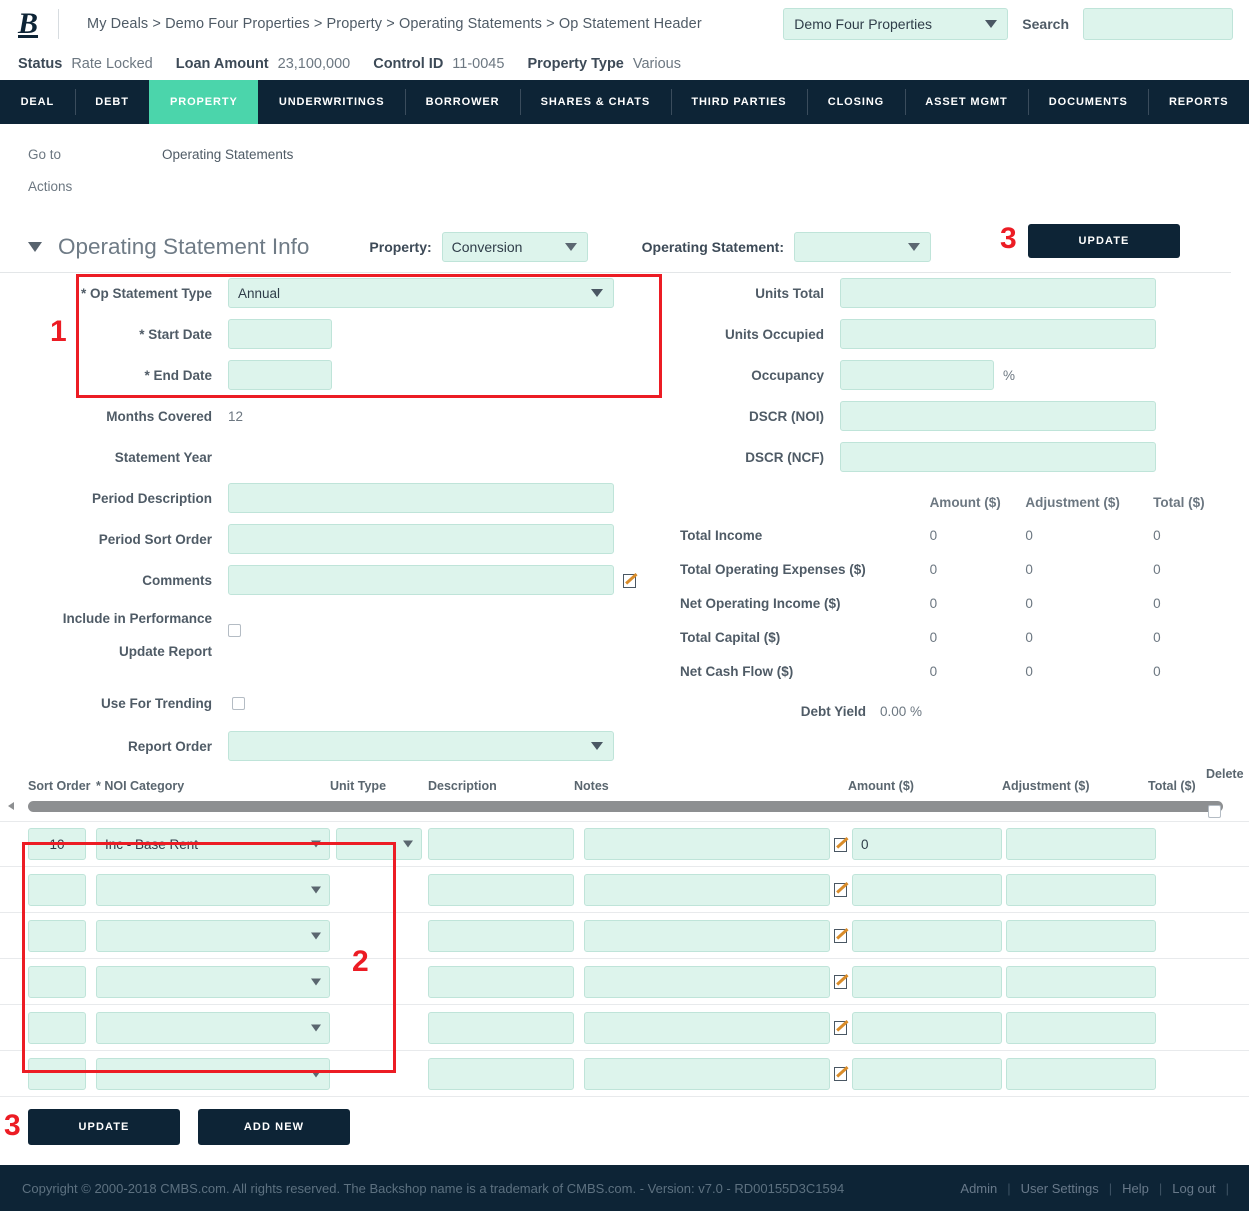 The height and width of the screenshot is (1211, 1249). Describe the element at coordinates (35, 247) in the screenshot. I see `collapse-triangle-icon` at that location.